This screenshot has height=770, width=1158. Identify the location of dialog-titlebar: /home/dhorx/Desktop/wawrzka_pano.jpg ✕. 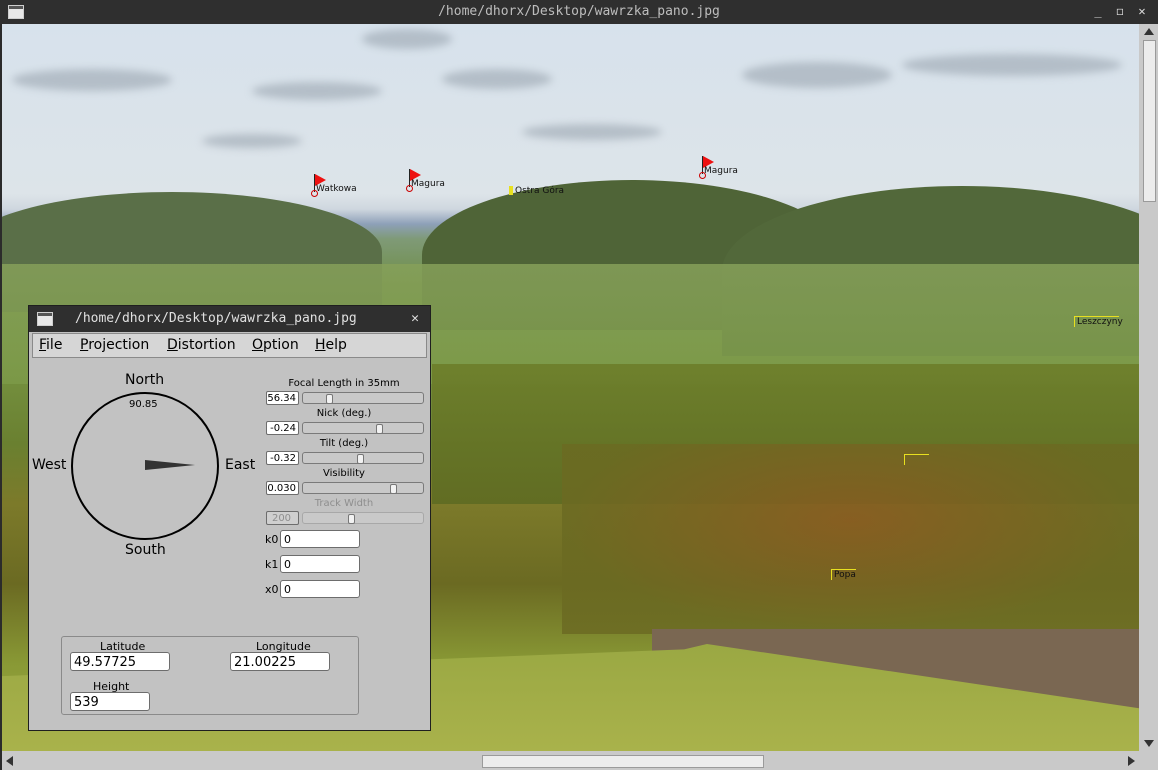
(229, 319).